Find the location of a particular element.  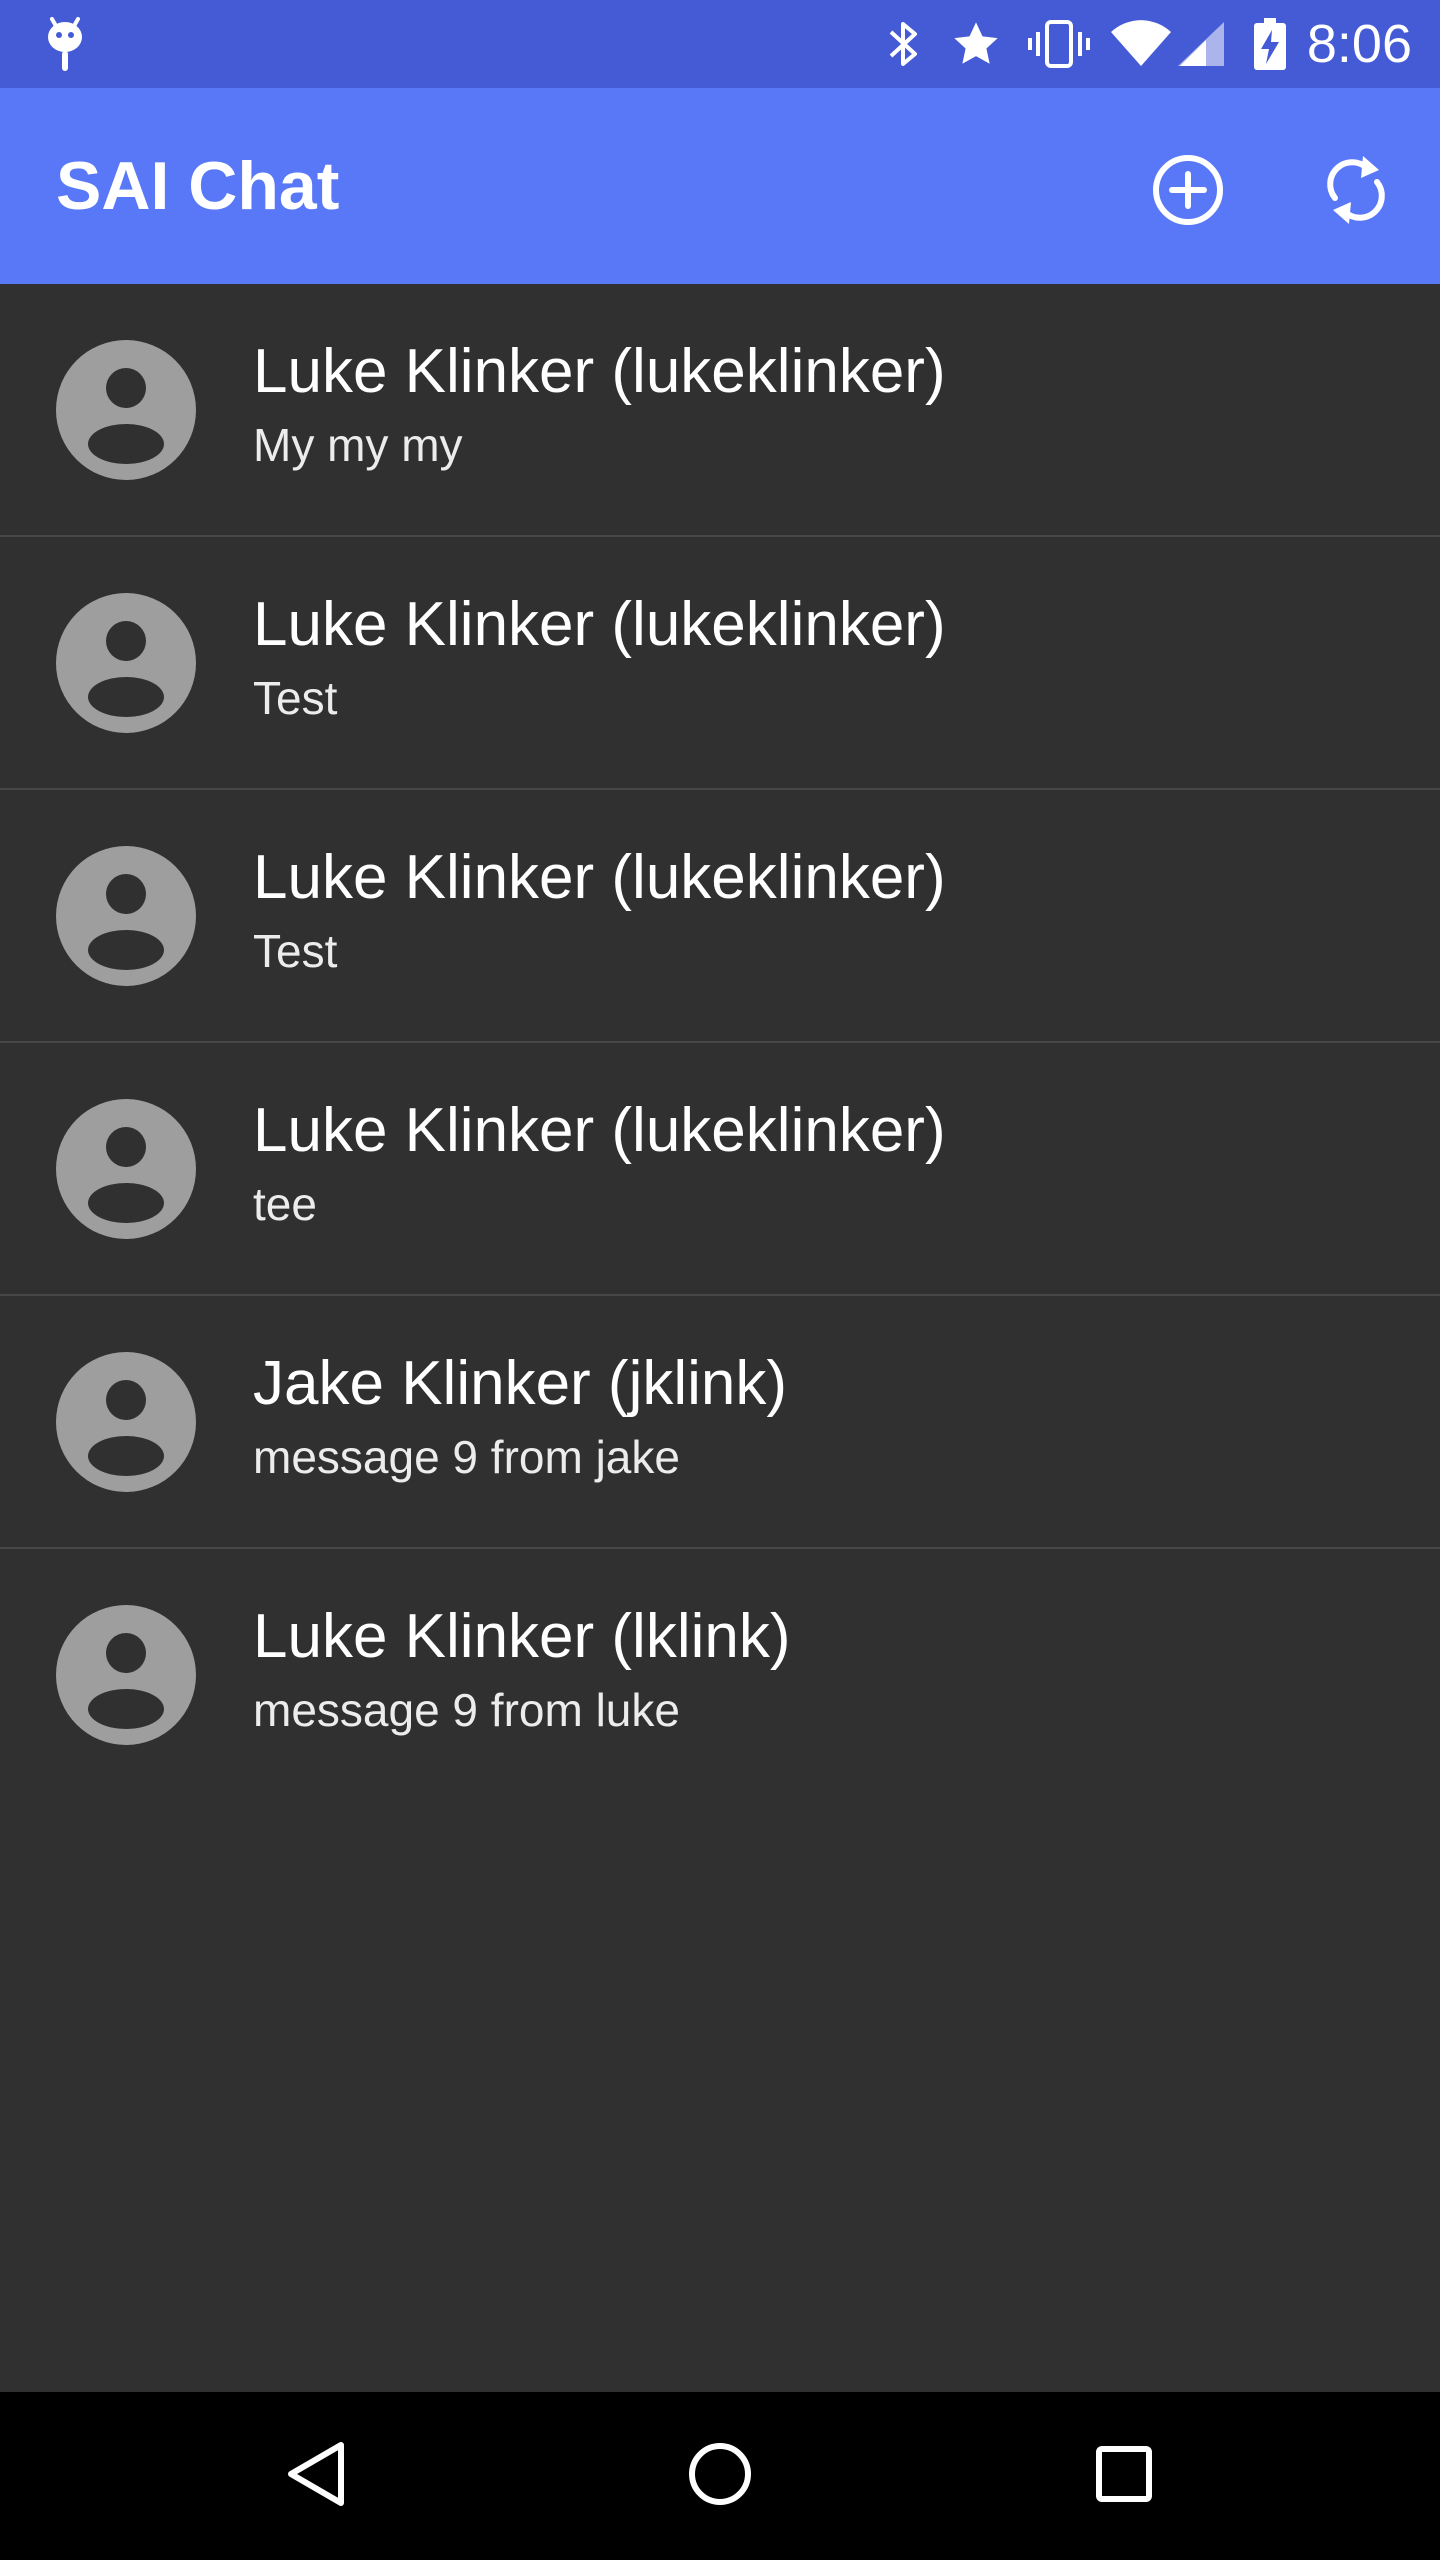

refresh-icon is located at coordinates (1356, 192).